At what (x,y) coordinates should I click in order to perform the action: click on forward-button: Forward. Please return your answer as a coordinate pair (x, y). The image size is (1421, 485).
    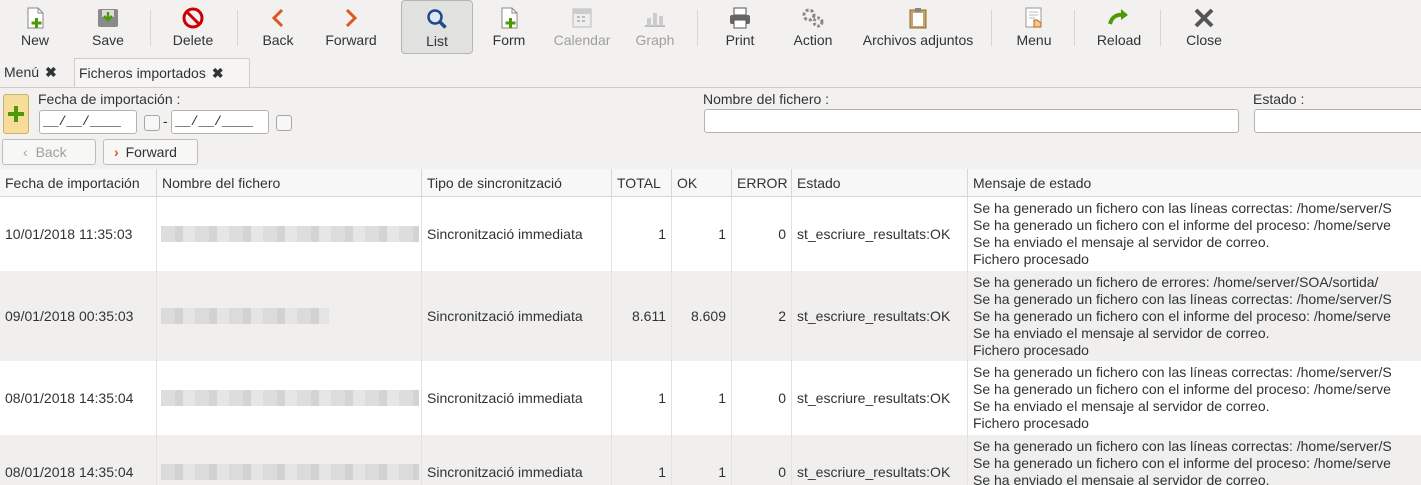
    Looking at the image, I should click on (351, 28).